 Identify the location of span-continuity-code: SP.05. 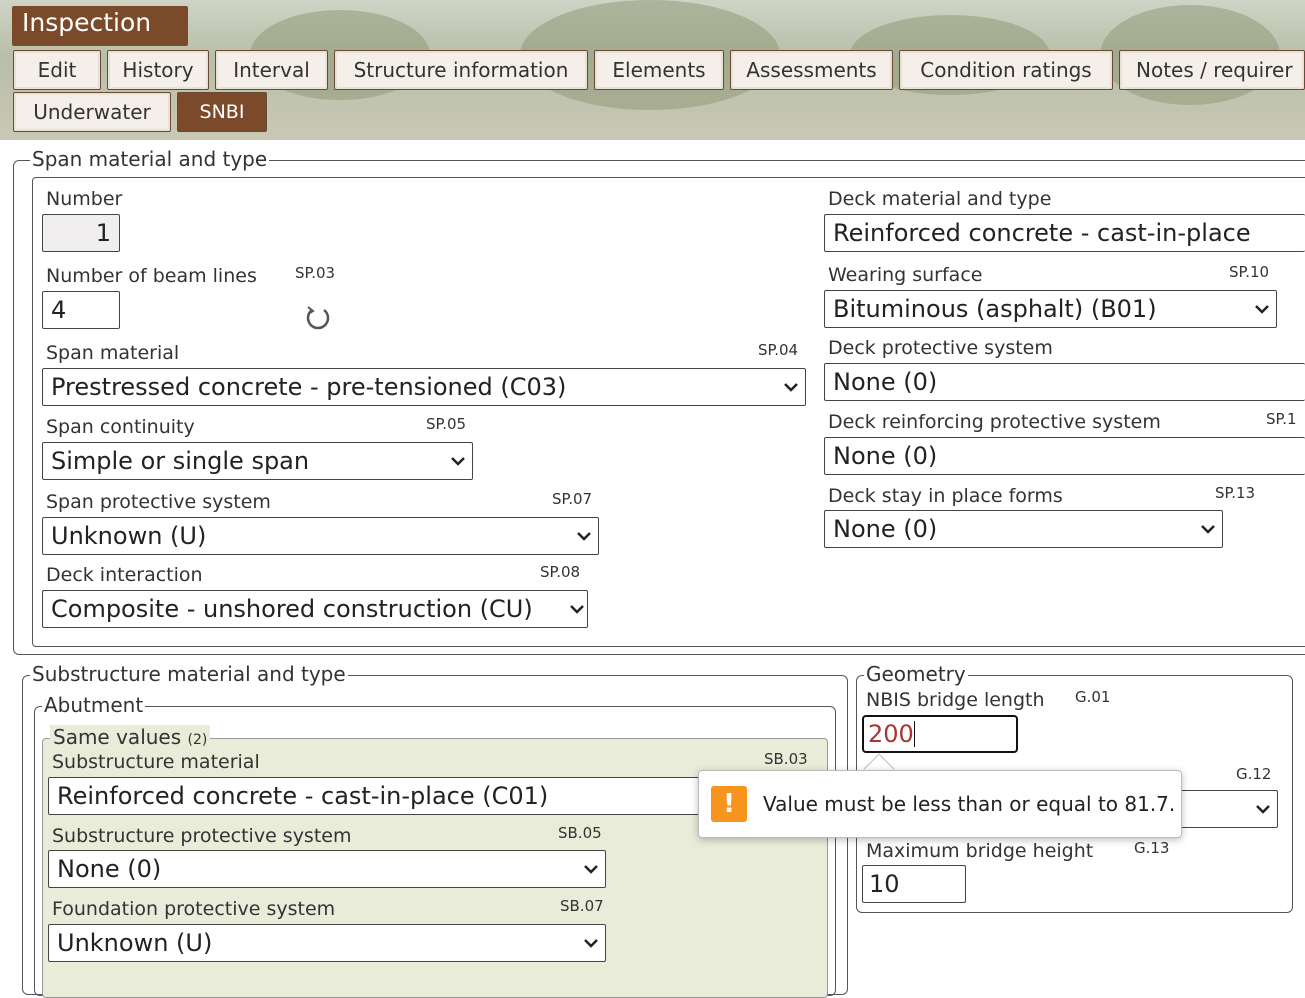
(446, 424).